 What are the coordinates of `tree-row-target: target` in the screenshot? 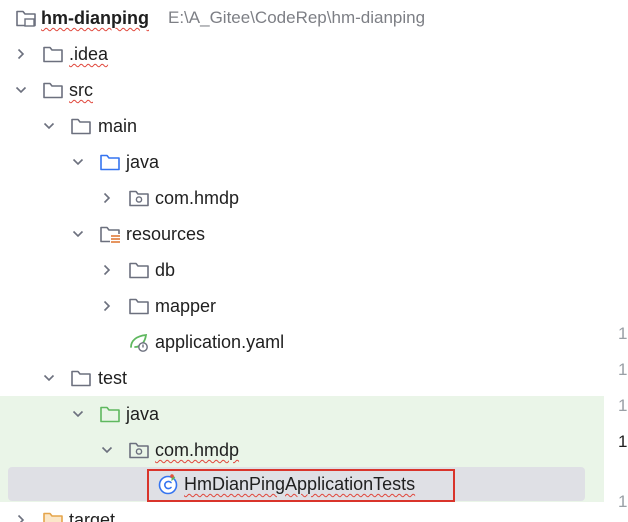 It's located at (302, 512).